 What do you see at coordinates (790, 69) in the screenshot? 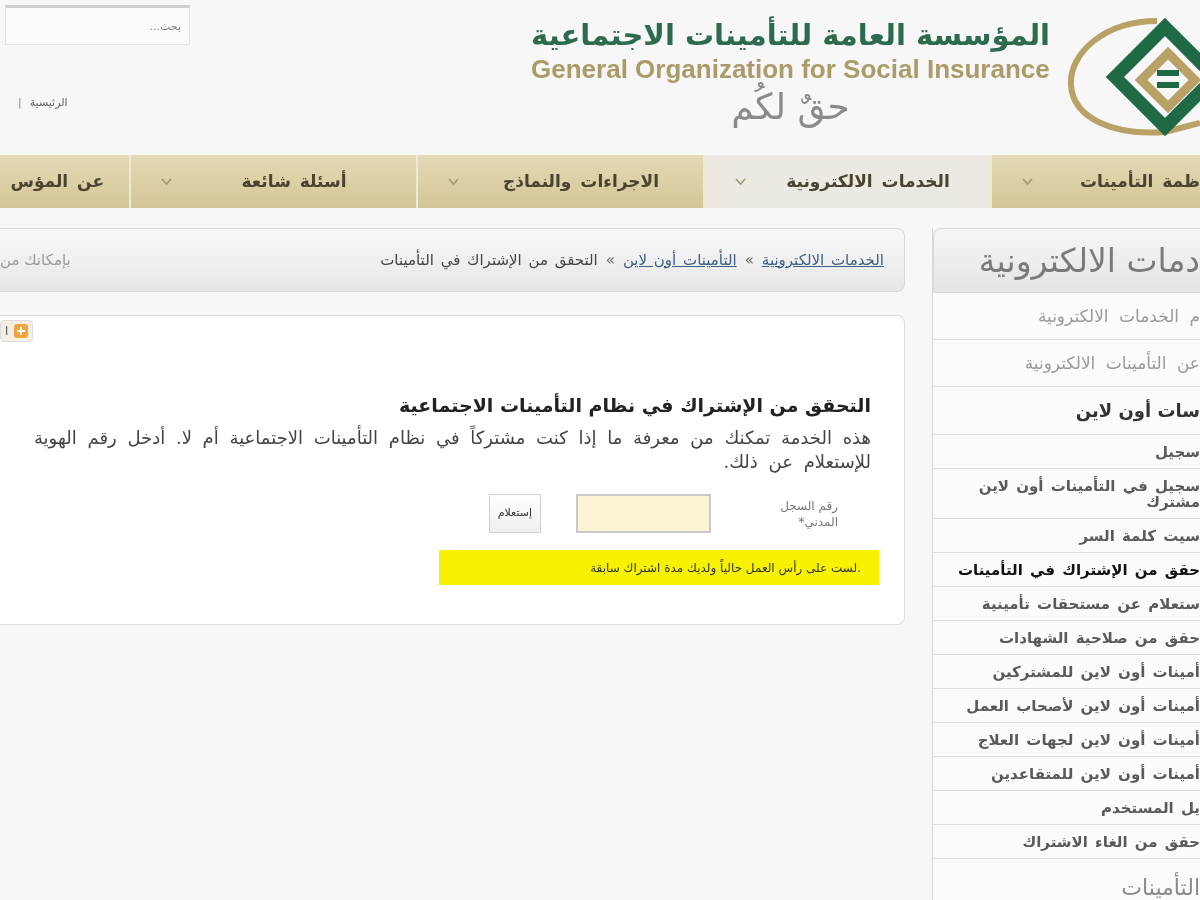
I see `organization-name-english: General Organization for Social Insurance` at bounding box center [790, 69].